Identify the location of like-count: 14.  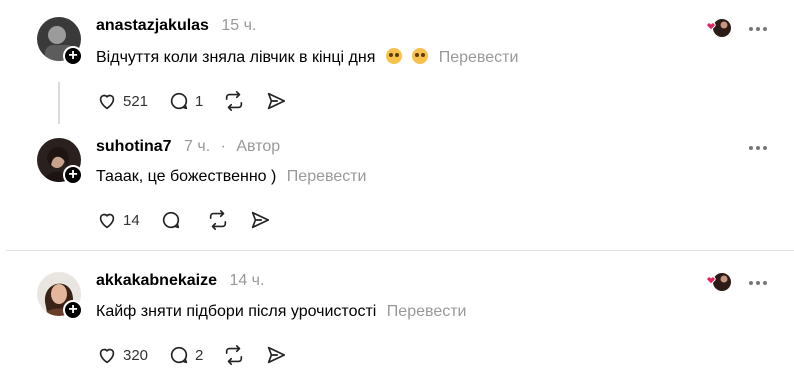
(131, 220).